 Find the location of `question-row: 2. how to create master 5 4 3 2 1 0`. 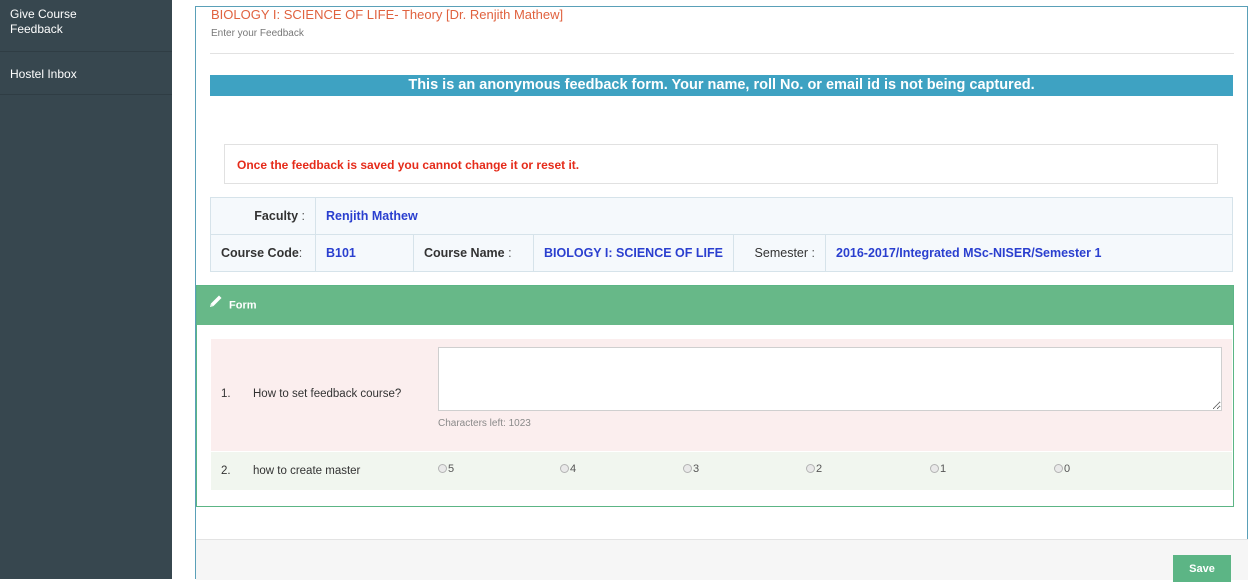

question-row: 2. how to create master 5 4 3 2 1 0 is located at coordinates (721, 471).